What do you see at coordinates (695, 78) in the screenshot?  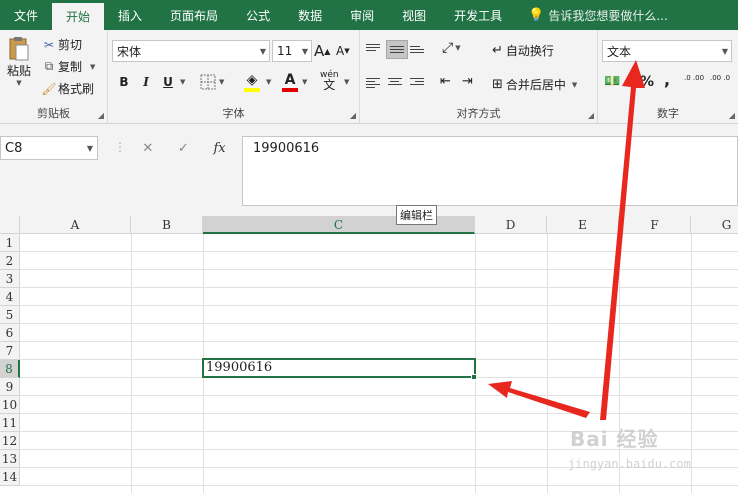 I see `increase-decimal-button: .0 .00` at bounding box center [695, 78].